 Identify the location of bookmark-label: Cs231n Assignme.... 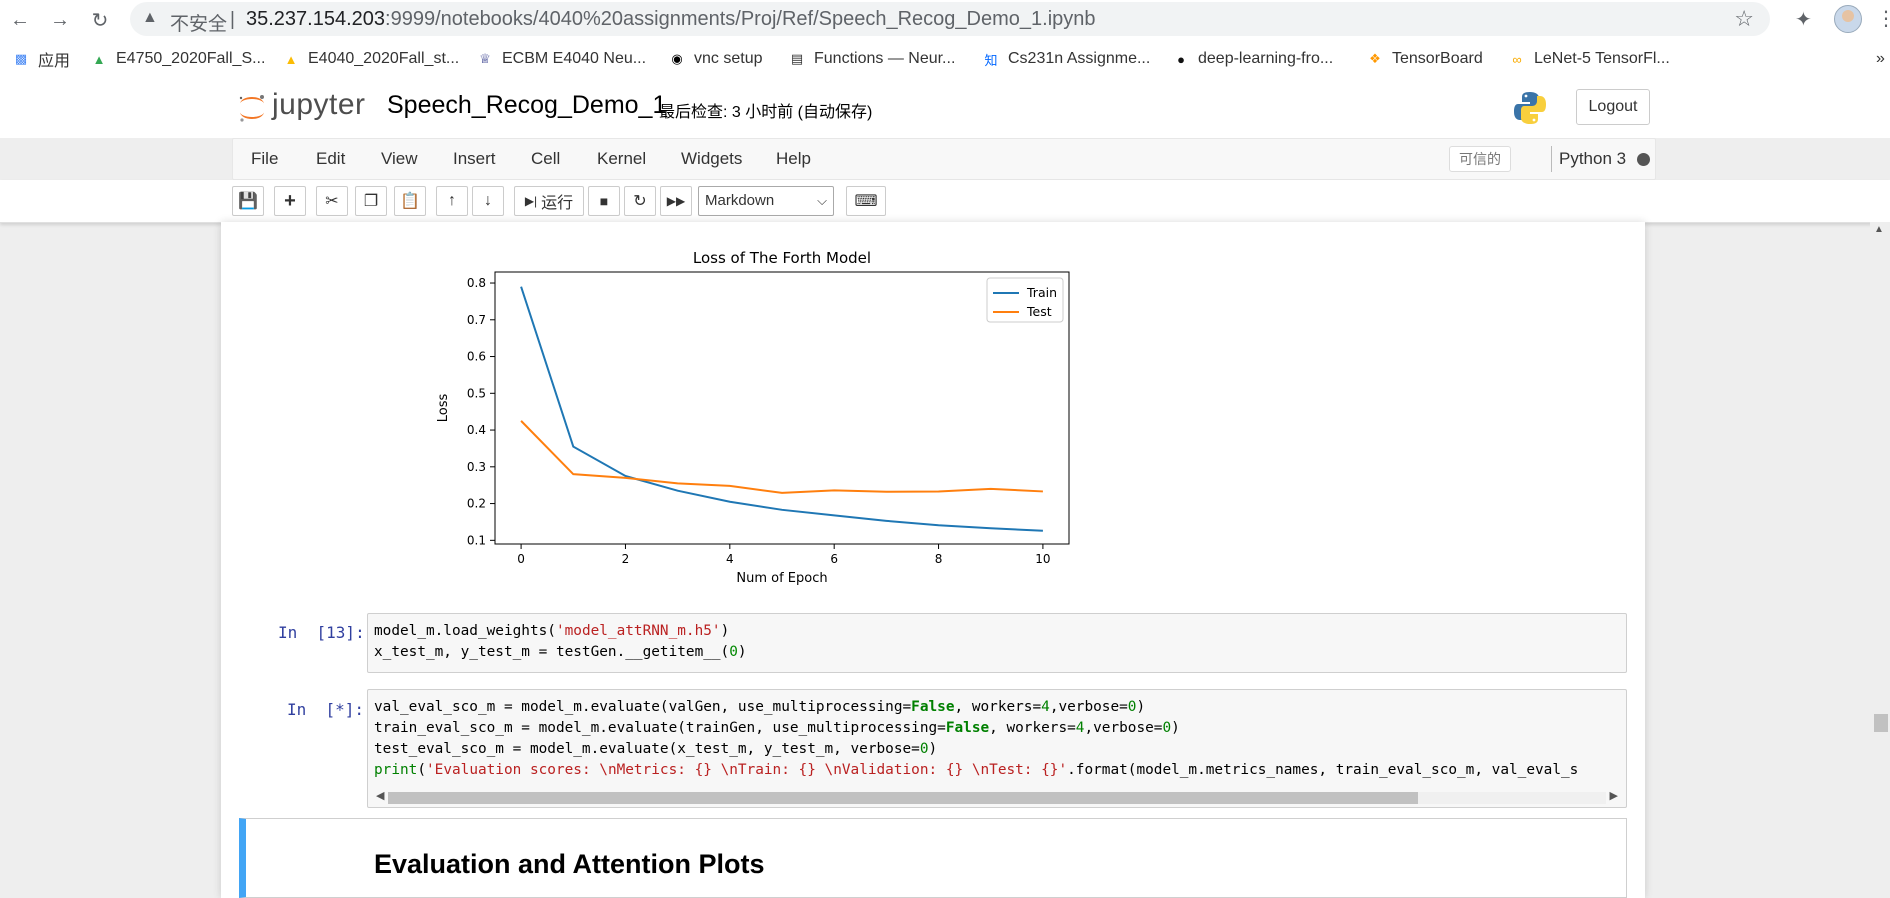
(1079, 58).